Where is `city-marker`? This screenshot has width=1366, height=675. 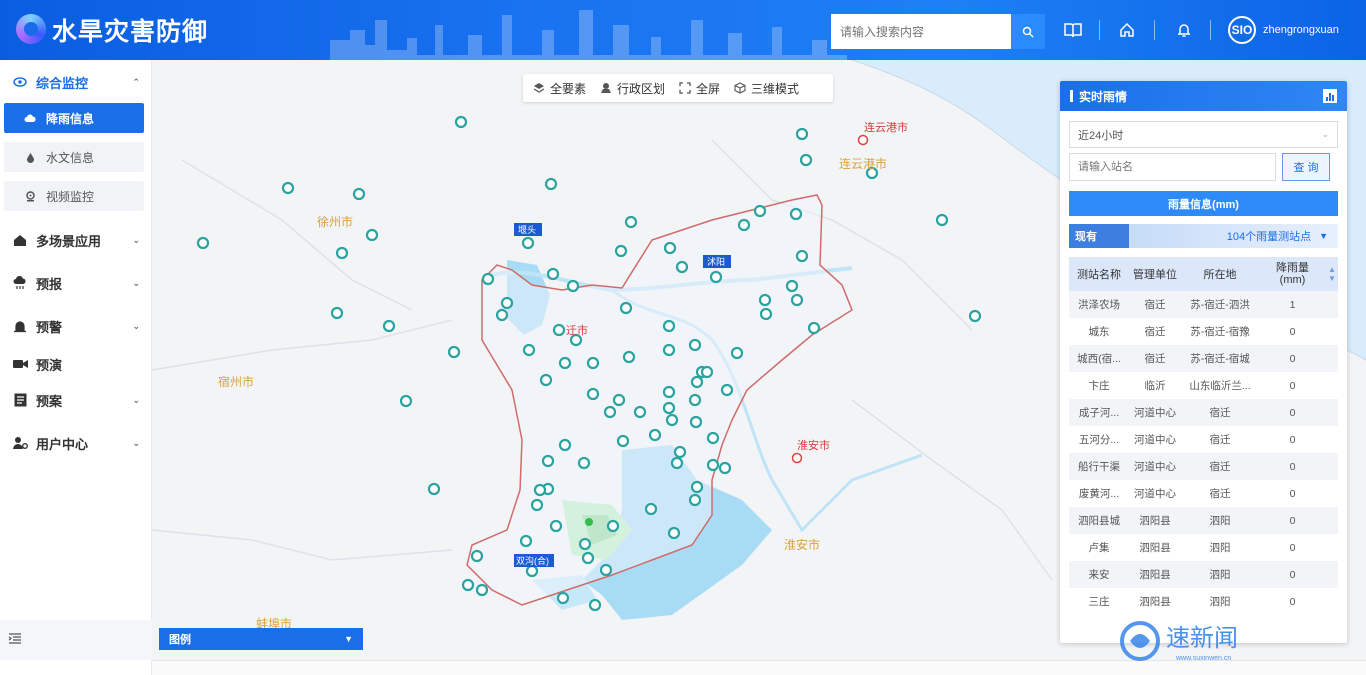 city-marker is located at coordinates (863, 140).